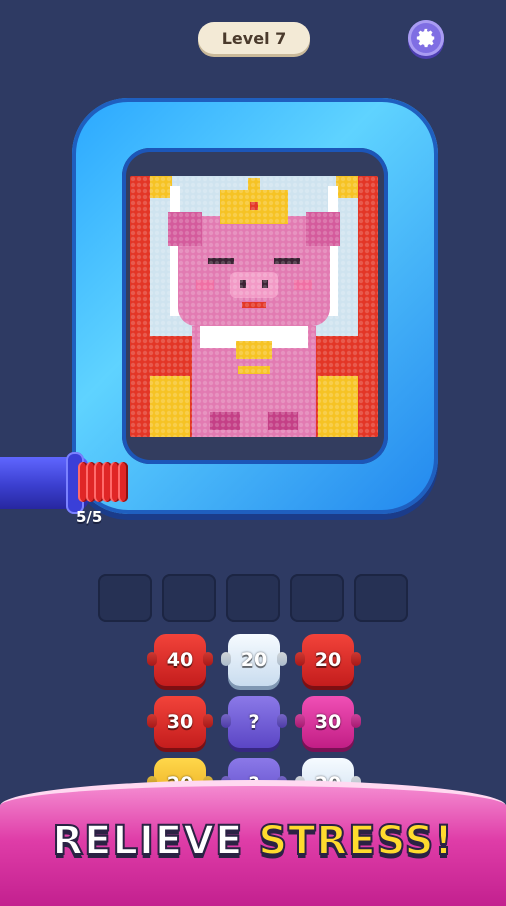 This screenshot has height=906, width=506. Describe the element at coordinates (254, 722) in the screenshot. I see `mystery-token: ?` at that location.